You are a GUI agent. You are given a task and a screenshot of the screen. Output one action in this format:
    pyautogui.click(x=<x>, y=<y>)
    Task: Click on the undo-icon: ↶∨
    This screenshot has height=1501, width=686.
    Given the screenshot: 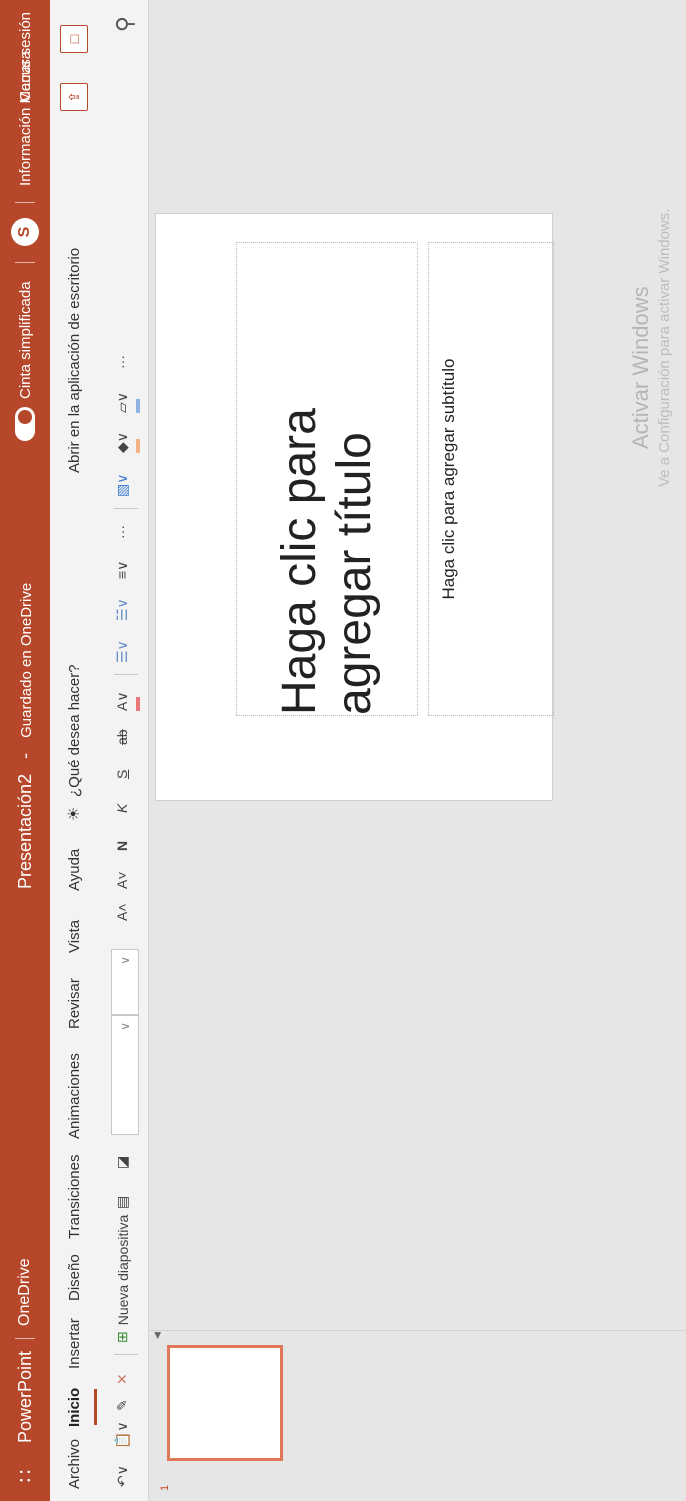 What is the action you would take?
    pyautogui.click(x=122, y=1476)
    